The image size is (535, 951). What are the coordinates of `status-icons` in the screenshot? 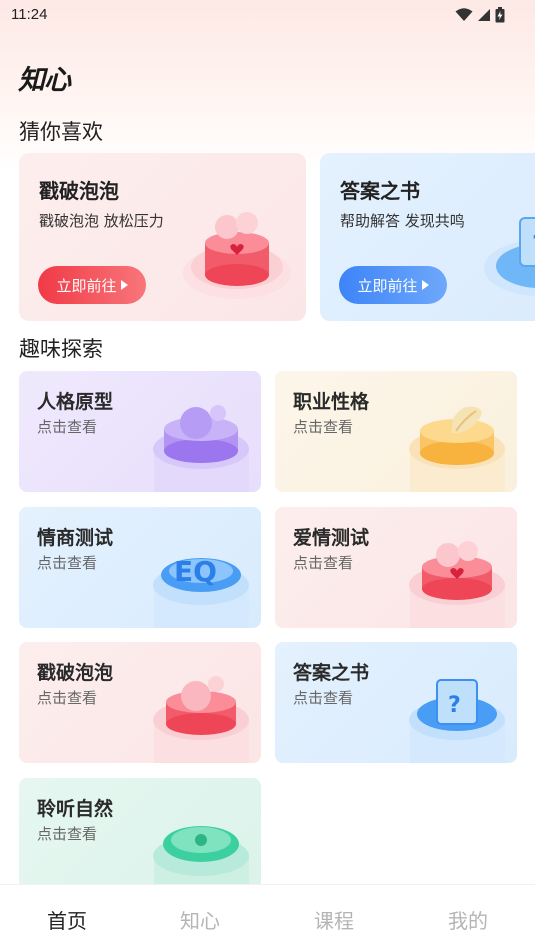 It's located at (480, 15).